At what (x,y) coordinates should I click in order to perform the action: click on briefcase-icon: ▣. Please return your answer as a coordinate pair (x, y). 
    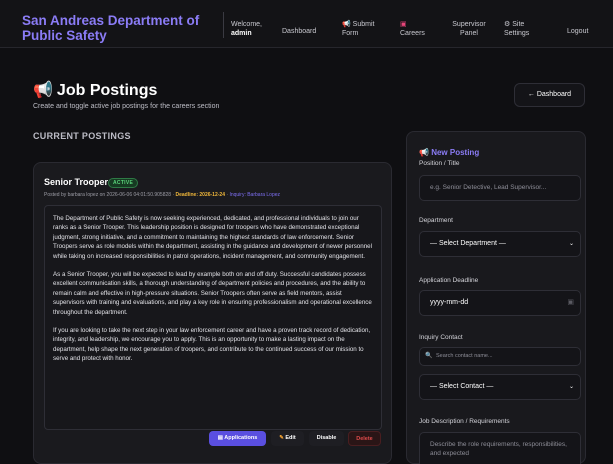
    Looking at the image, I should click on (403, 24).